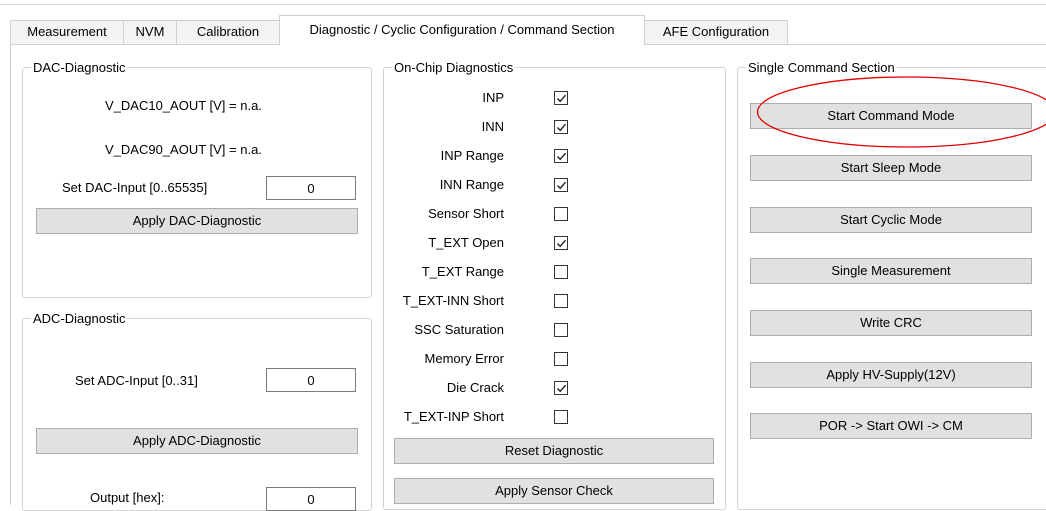  What do you see at coordinates (544, 162) in the screenshot?
I see `diagnostic-row: INP Range` at bounding box center [544, 162].